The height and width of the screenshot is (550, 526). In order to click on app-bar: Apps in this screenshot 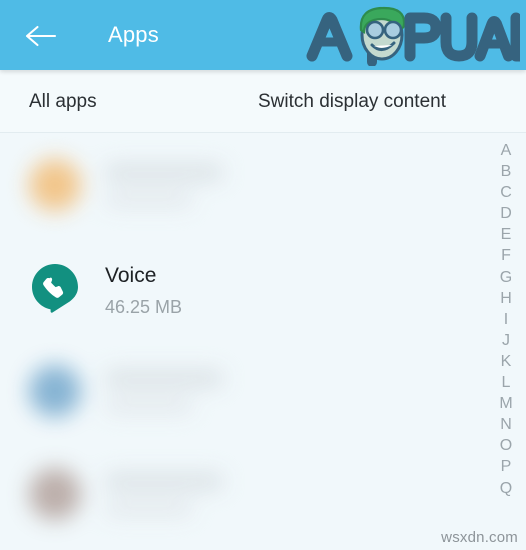, I will do `click(263, 35)`.